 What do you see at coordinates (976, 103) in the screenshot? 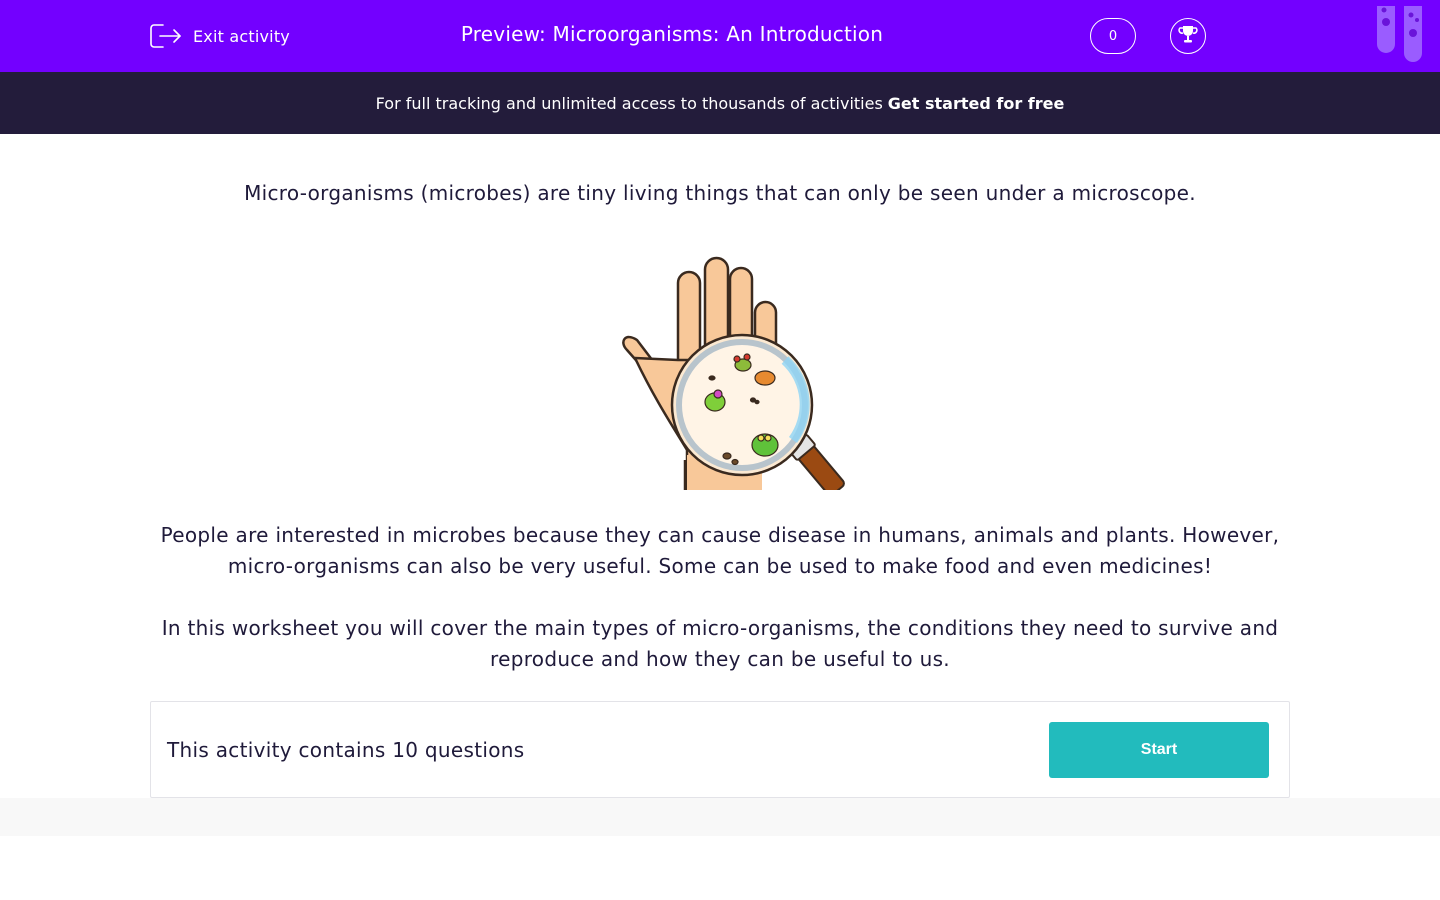
I see `get-started-link: Get started for free` at bounding box center [976, 103].